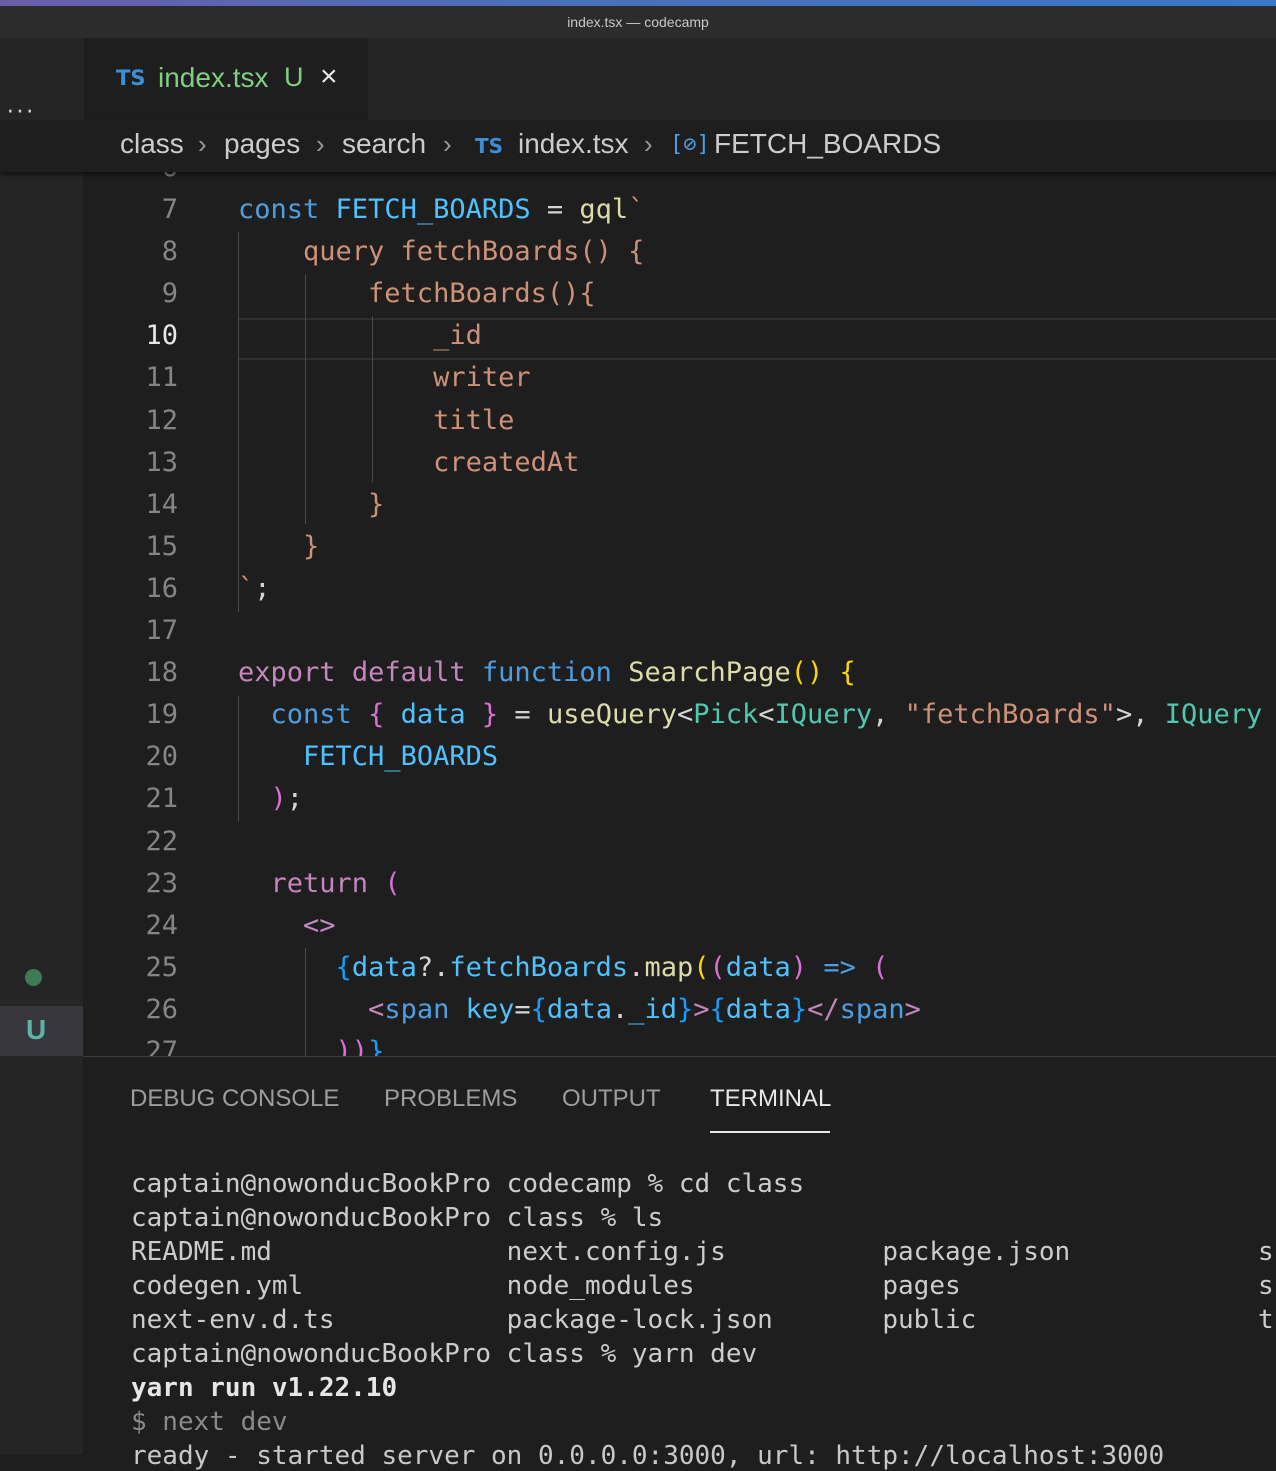 The height and width of the screenshot is (1471, 1276). Describe the element at coordinates (161, 462) in the screenshot. I see `line-number: 13` at that location.